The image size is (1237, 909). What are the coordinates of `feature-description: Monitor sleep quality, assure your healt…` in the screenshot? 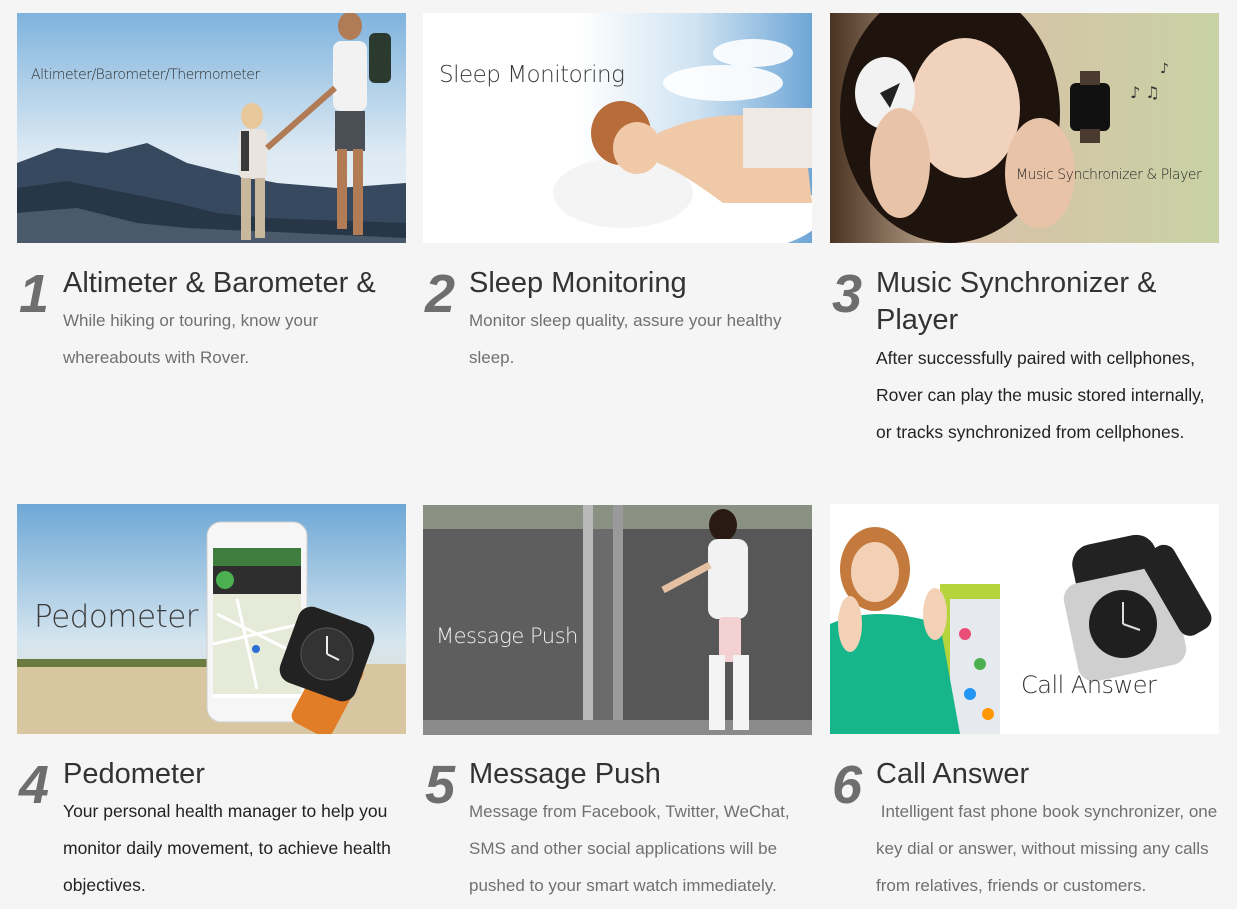 It's located at (625, 339).